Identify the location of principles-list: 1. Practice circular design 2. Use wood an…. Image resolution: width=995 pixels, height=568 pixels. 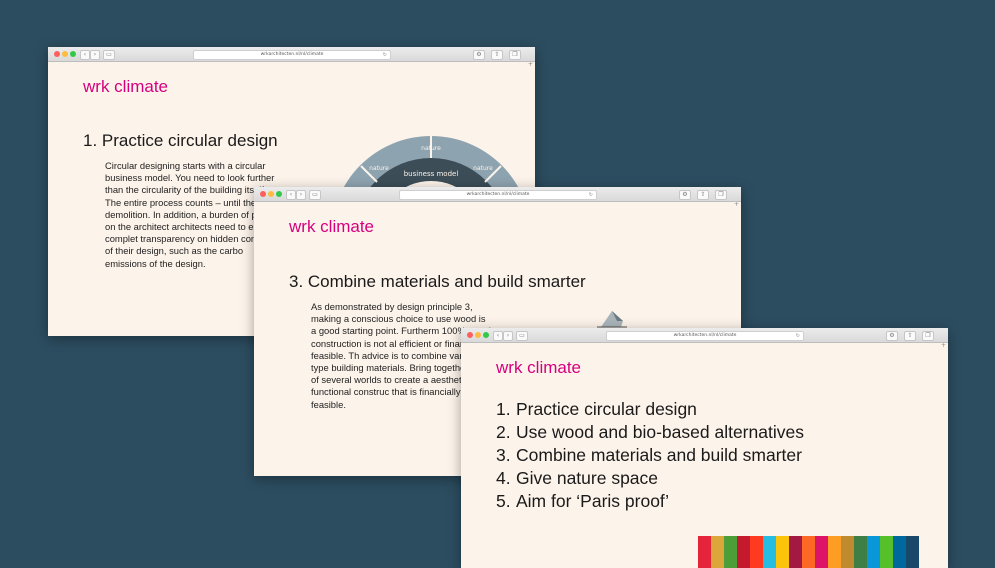
(650, 455).